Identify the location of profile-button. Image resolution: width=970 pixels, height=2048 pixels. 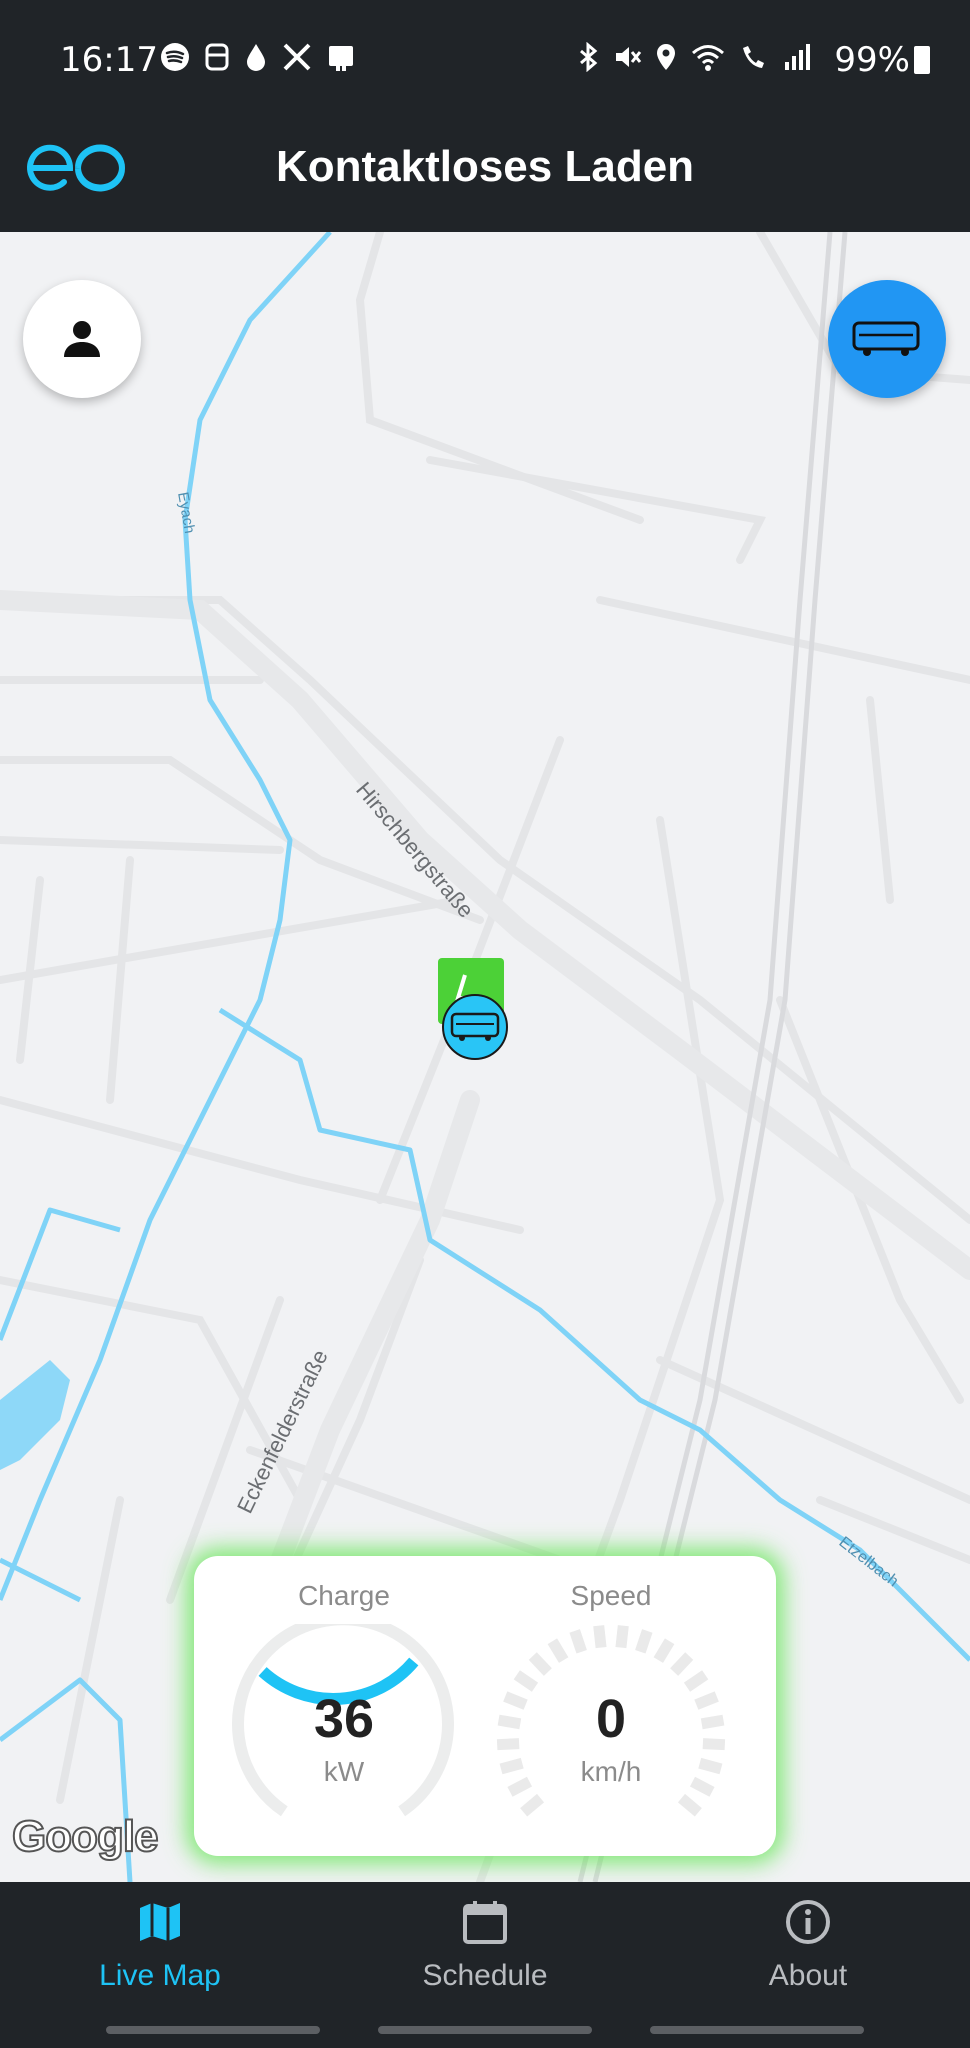
(82, 339).